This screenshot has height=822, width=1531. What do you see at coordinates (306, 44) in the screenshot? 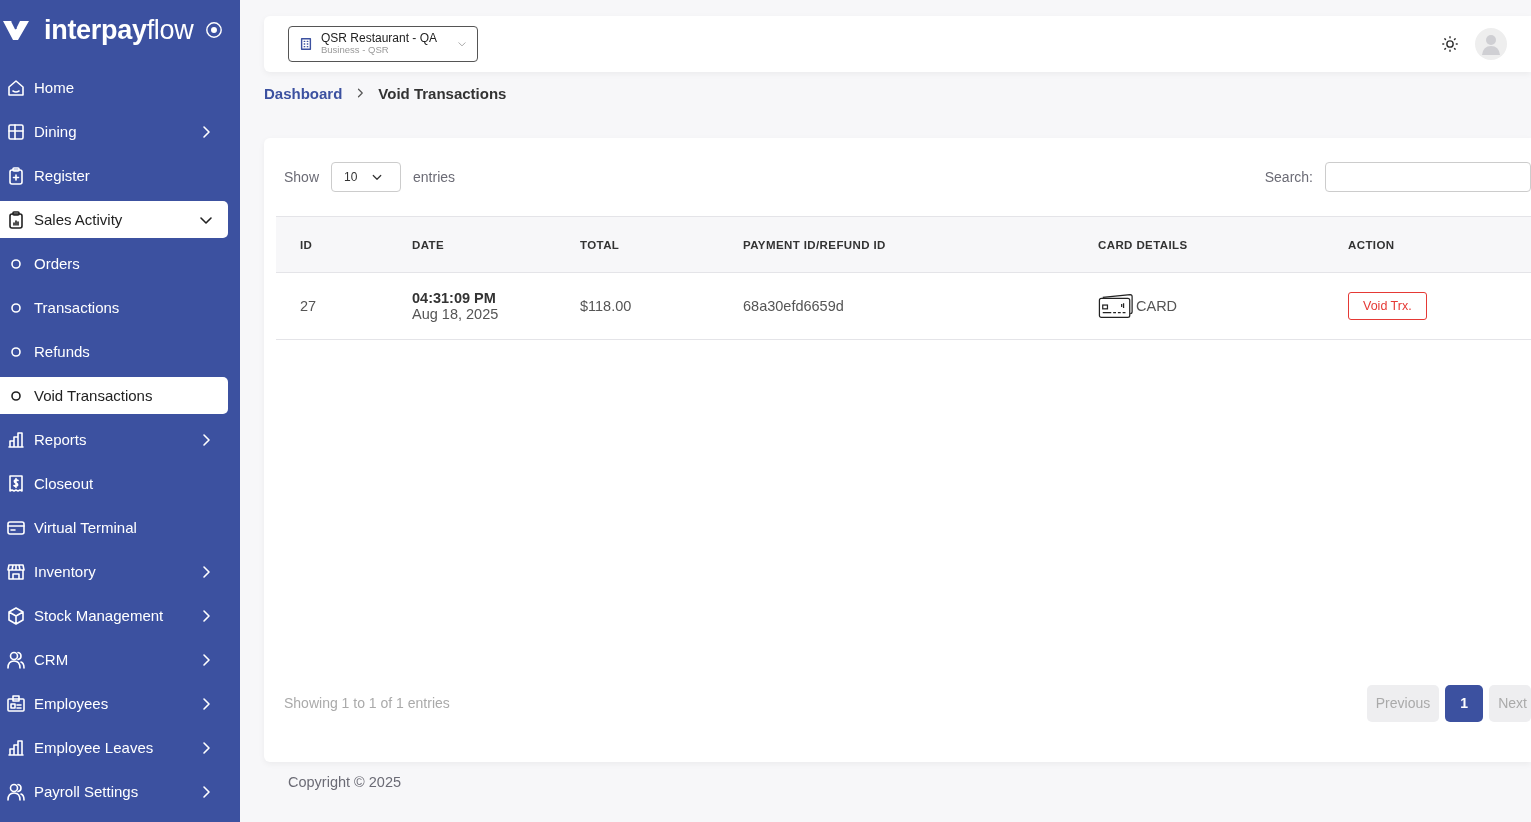
I see `building-icon` at bounding box center [306, 44].